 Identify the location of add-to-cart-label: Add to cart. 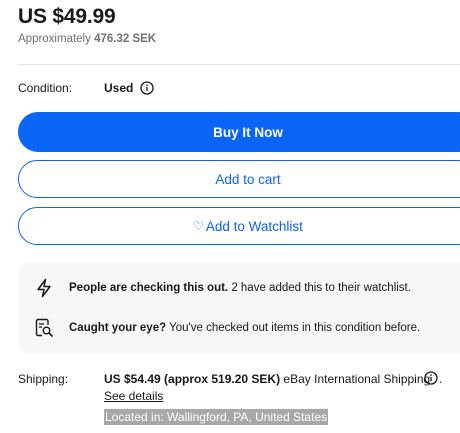
(248, 179).